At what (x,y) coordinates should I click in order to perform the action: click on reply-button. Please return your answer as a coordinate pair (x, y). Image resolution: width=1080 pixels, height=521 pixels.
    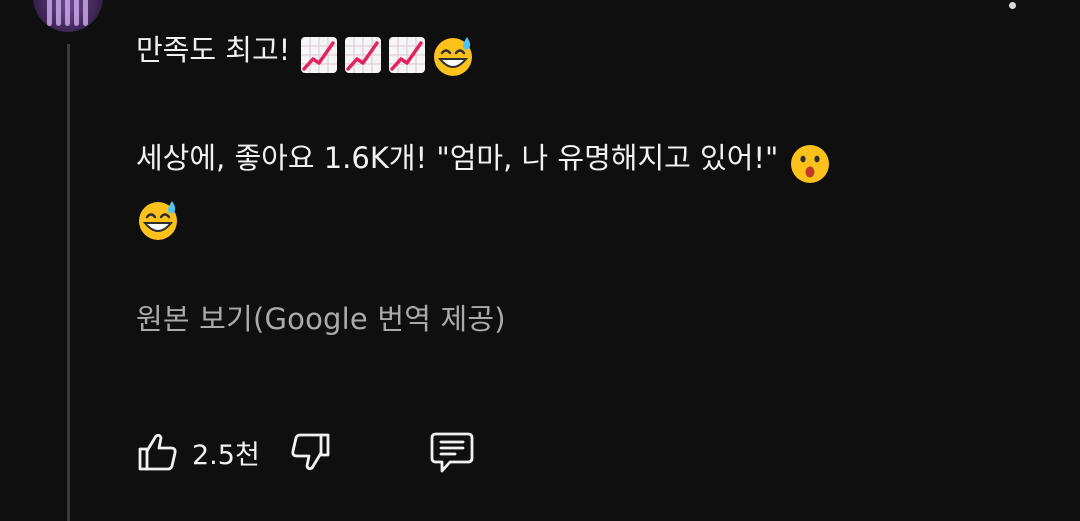
    Looking at the image, I should click on (452, 452).